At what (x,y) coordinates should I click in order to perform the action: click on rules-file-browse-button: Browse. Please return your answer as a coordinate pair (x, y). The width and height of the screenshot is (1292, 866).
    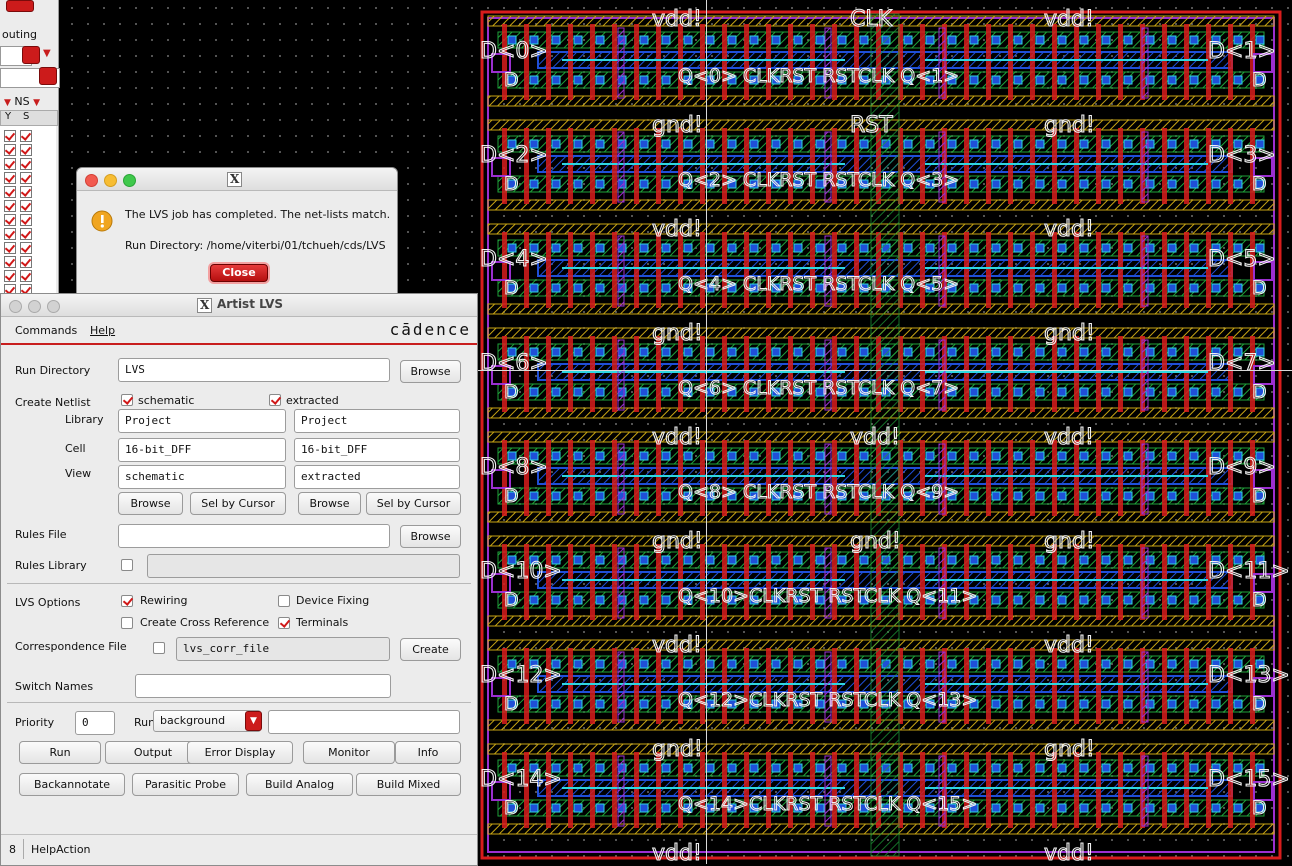
    Looking at the image, I should click on (430, 536).